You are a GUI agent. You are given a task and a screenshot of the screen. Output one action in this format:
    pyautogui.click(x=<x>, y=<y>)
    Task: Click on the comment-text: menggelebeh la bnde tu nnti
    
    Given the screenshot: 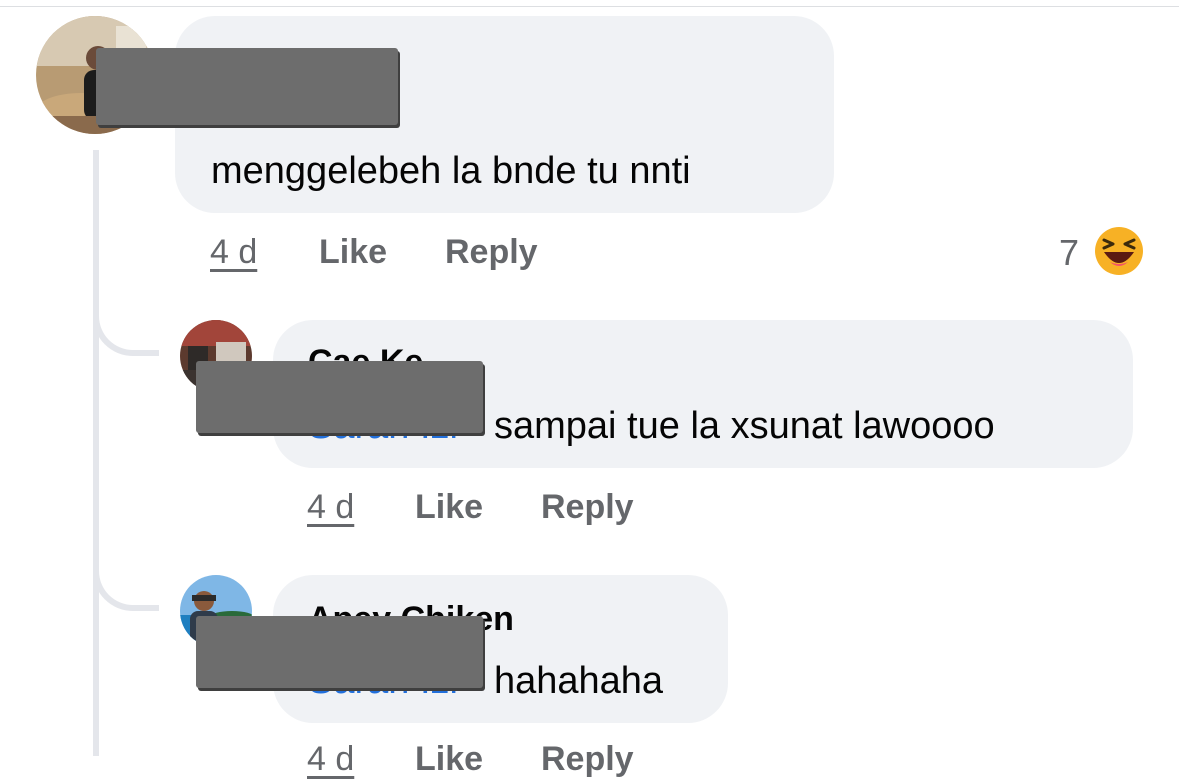 What is the action you would take?
    pyautogui.click(x=451, y=171)
    